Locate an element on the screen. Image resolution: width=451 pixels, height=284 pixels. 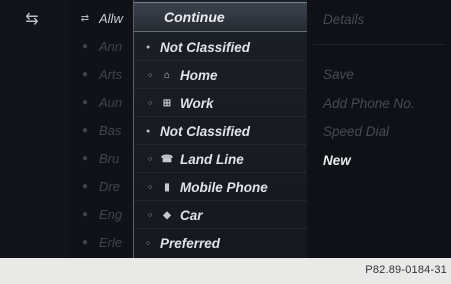
home-icon: ⌂ is located at coordinates (167, 75).